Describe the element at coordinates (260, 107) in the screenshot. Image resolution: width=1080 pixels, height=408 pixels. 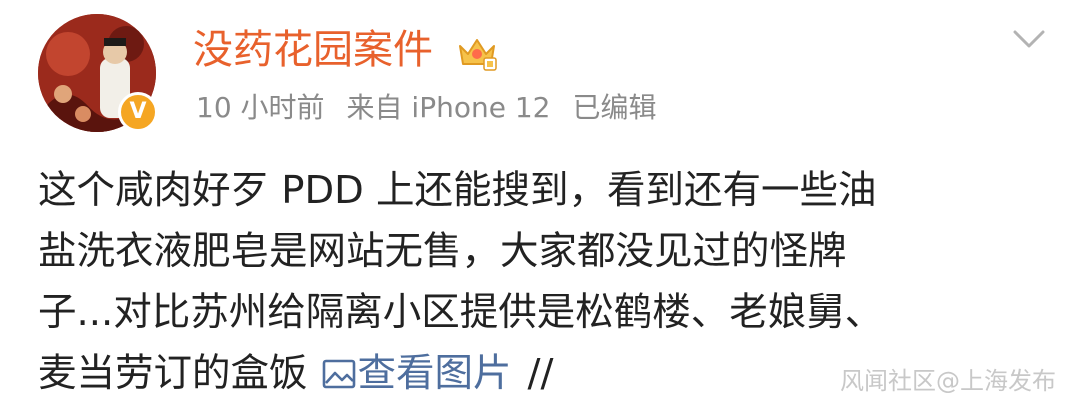
I see `post-time: 10 小时前` at that location.